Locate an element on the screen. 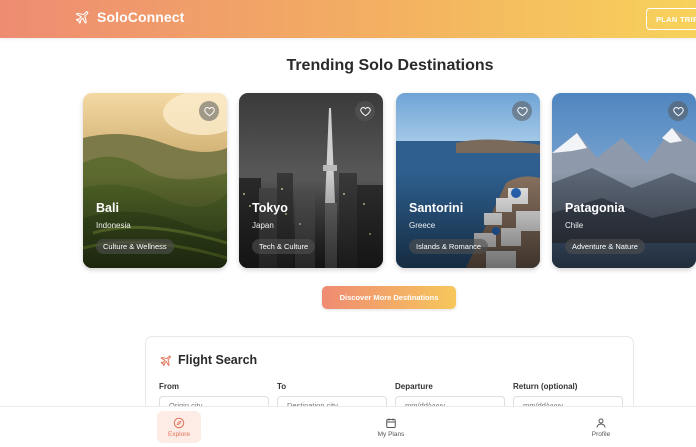 The height and width of the screenshot is (447, 696). nav-label: My Plans is located at coordinates (391, 434).